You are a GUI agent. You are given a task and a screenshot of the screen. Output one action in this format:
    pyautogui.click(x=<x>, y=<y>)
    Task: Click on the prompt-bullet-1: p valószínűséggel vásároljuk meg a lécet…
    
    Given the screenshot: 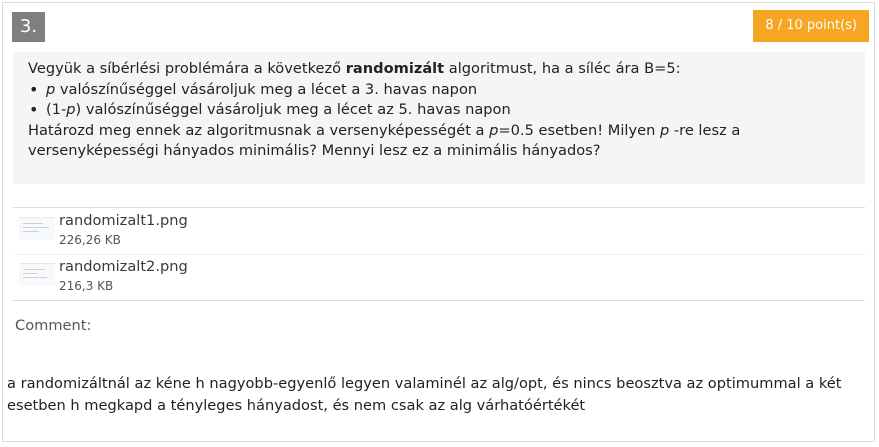 What is the action you would take?
    pyautogui.click(x=441, y=90)
    